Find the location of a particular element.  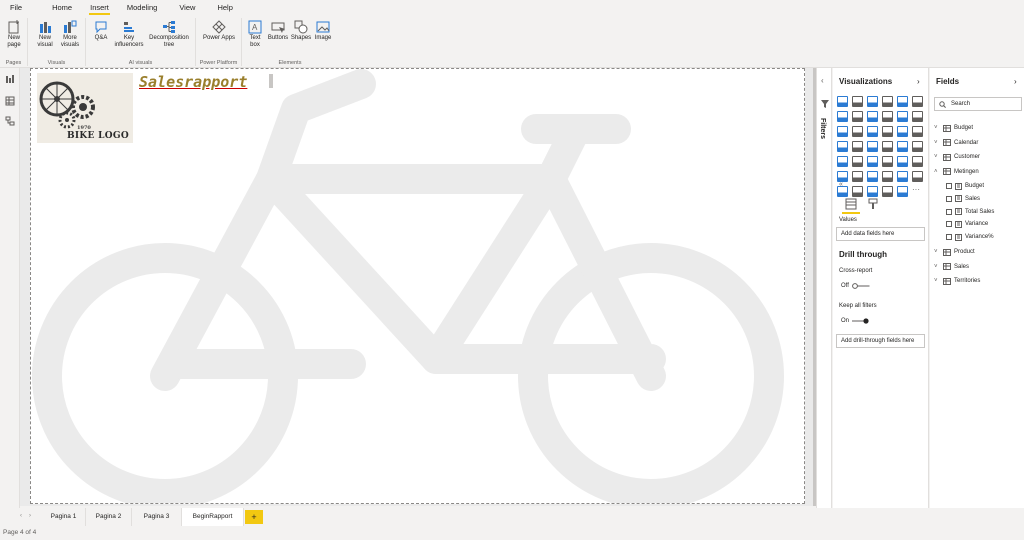

page-tab-pagina-1: Pagina 1 is located at coordinates (64, 517).